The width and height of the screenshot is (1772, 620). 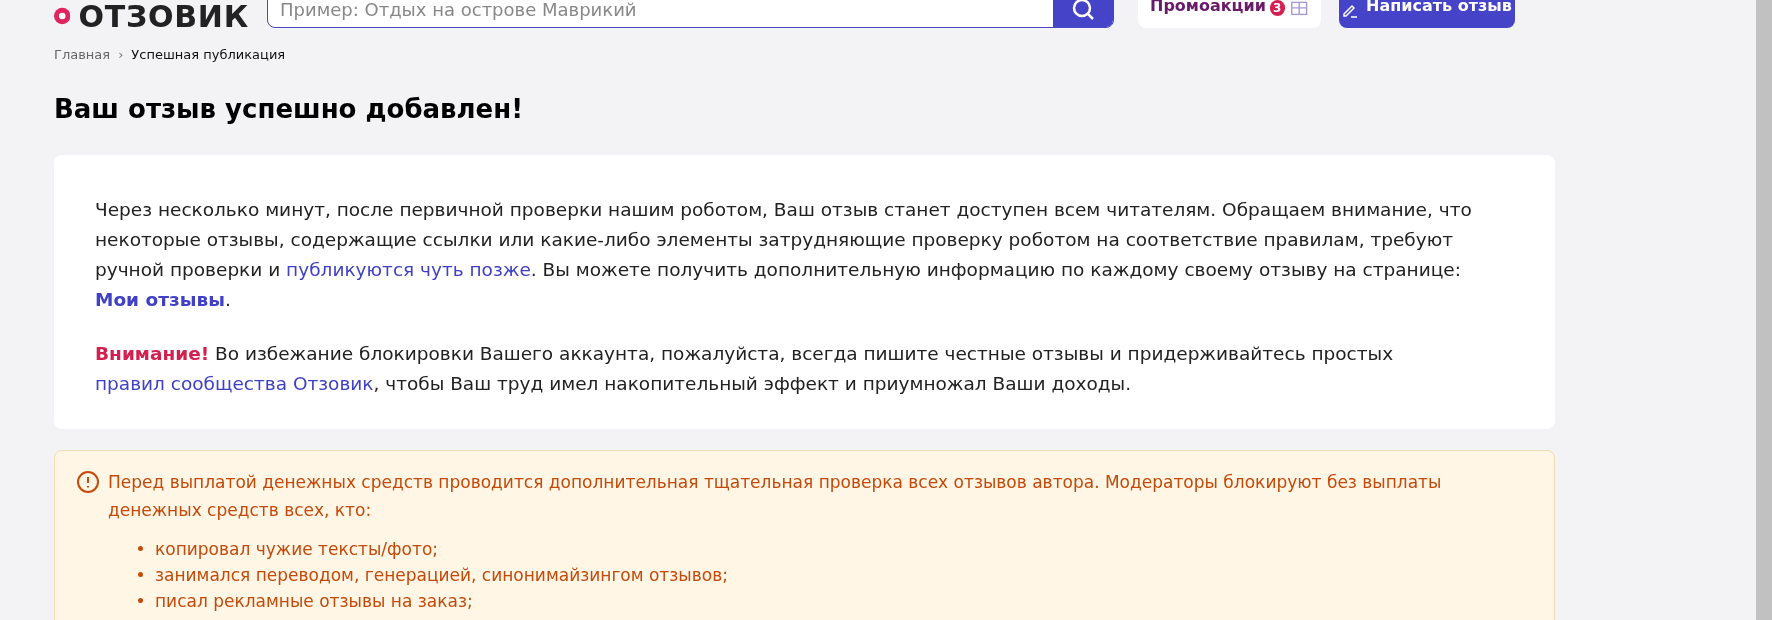 What do you see at coordinates (234, 383) in the screenshot?
I see `text-link: правил сообщества Отзовик` at bounding box center [234, 383].